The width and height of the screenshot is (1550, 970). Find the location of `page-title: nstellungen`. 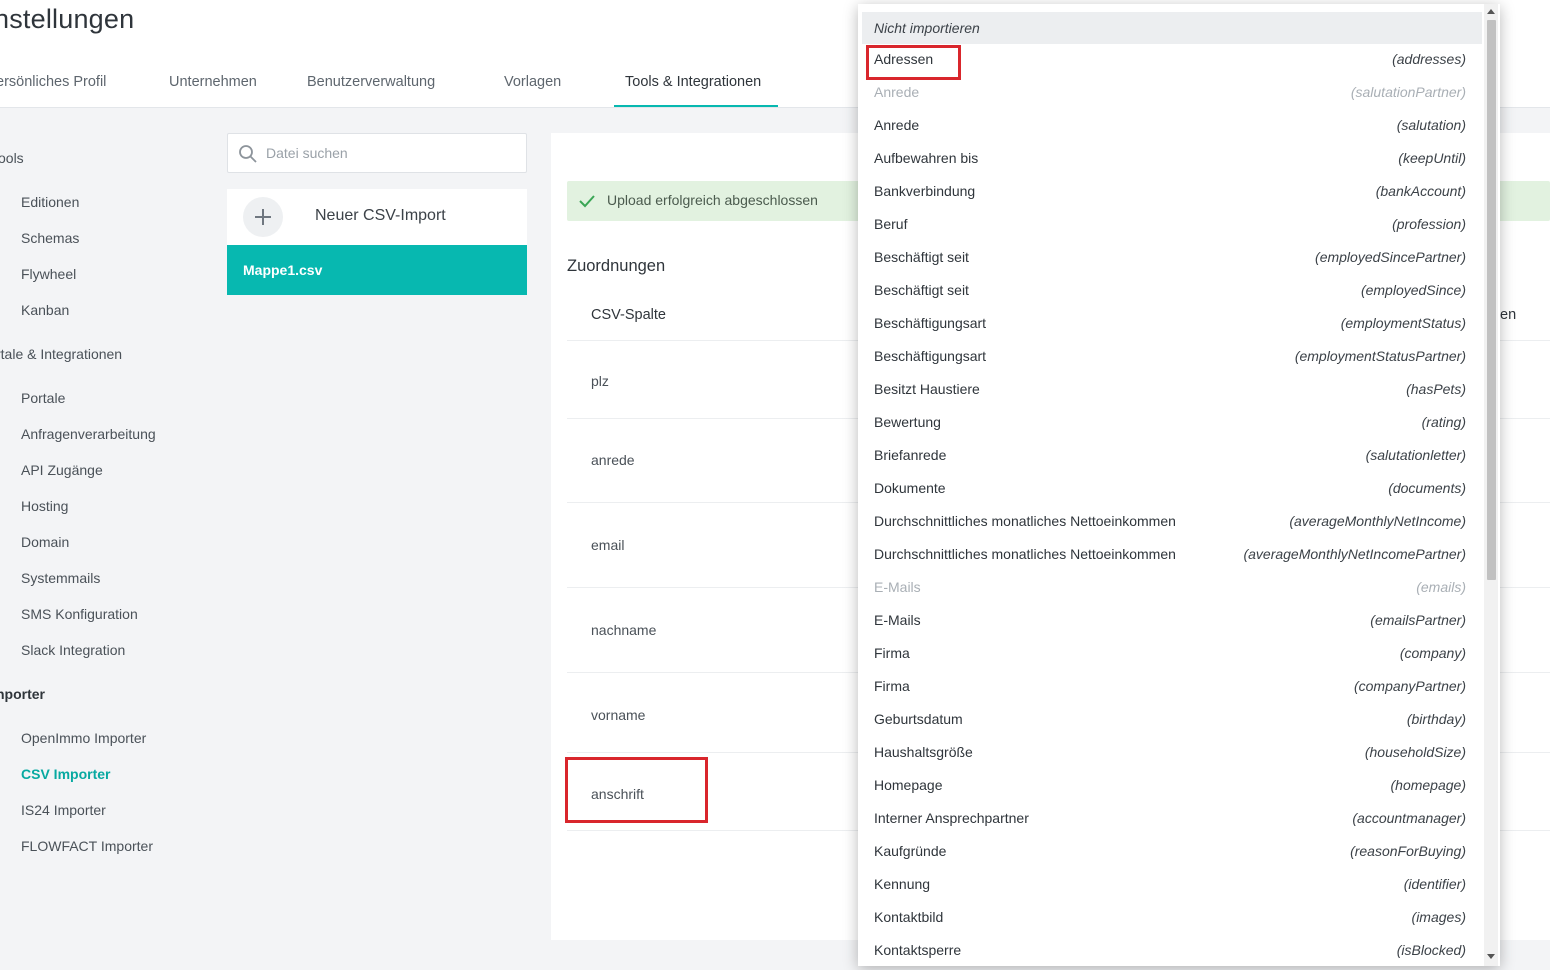

page-title: nstellungen is located at coordinates (67, 19).